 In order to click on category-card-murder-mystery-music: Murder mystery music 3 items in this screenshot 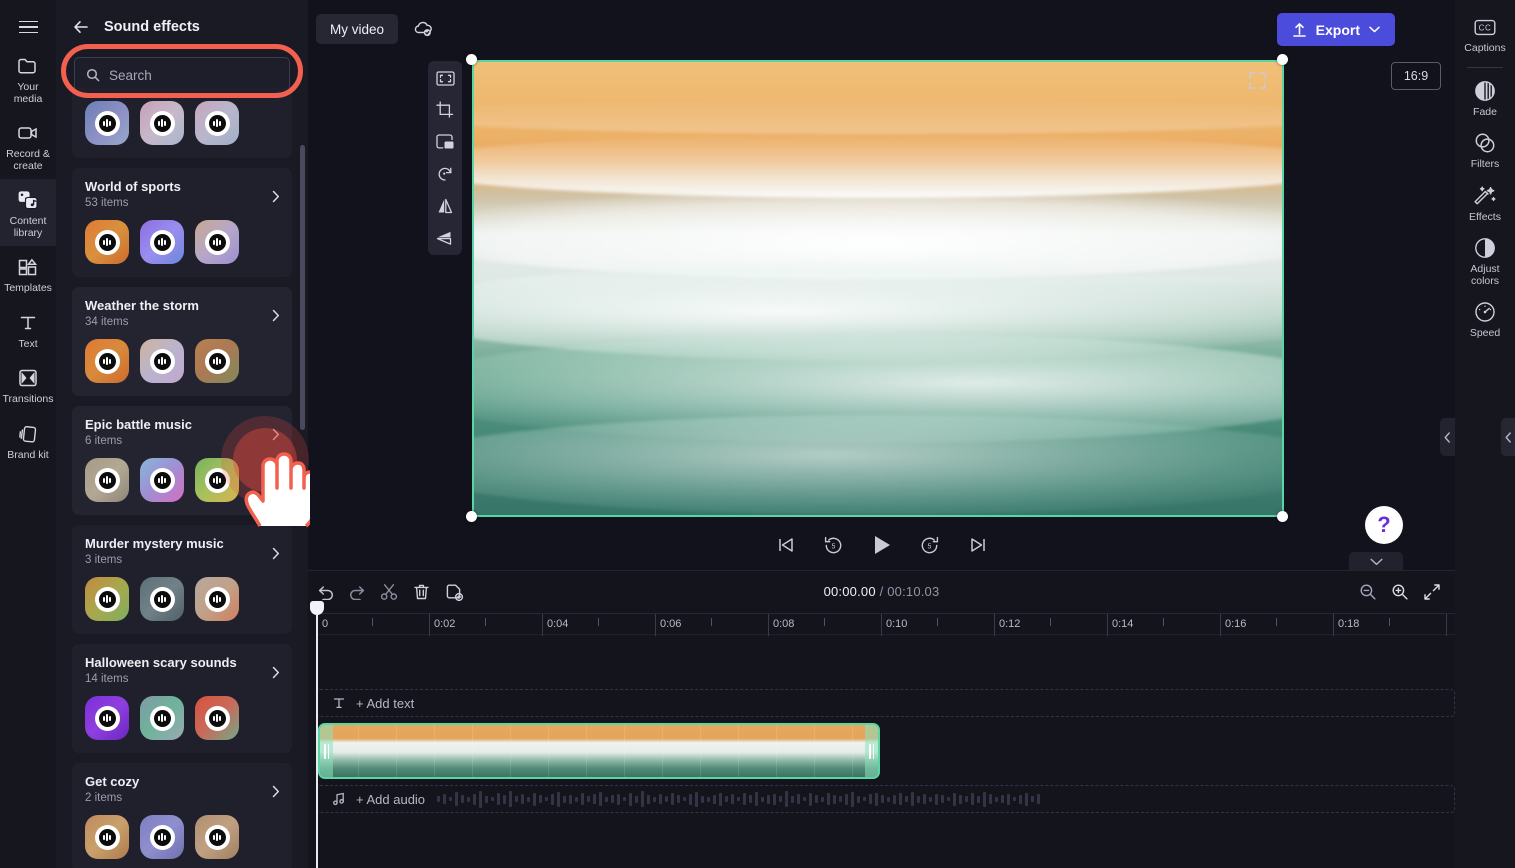, I will do `click(182, 579)`.